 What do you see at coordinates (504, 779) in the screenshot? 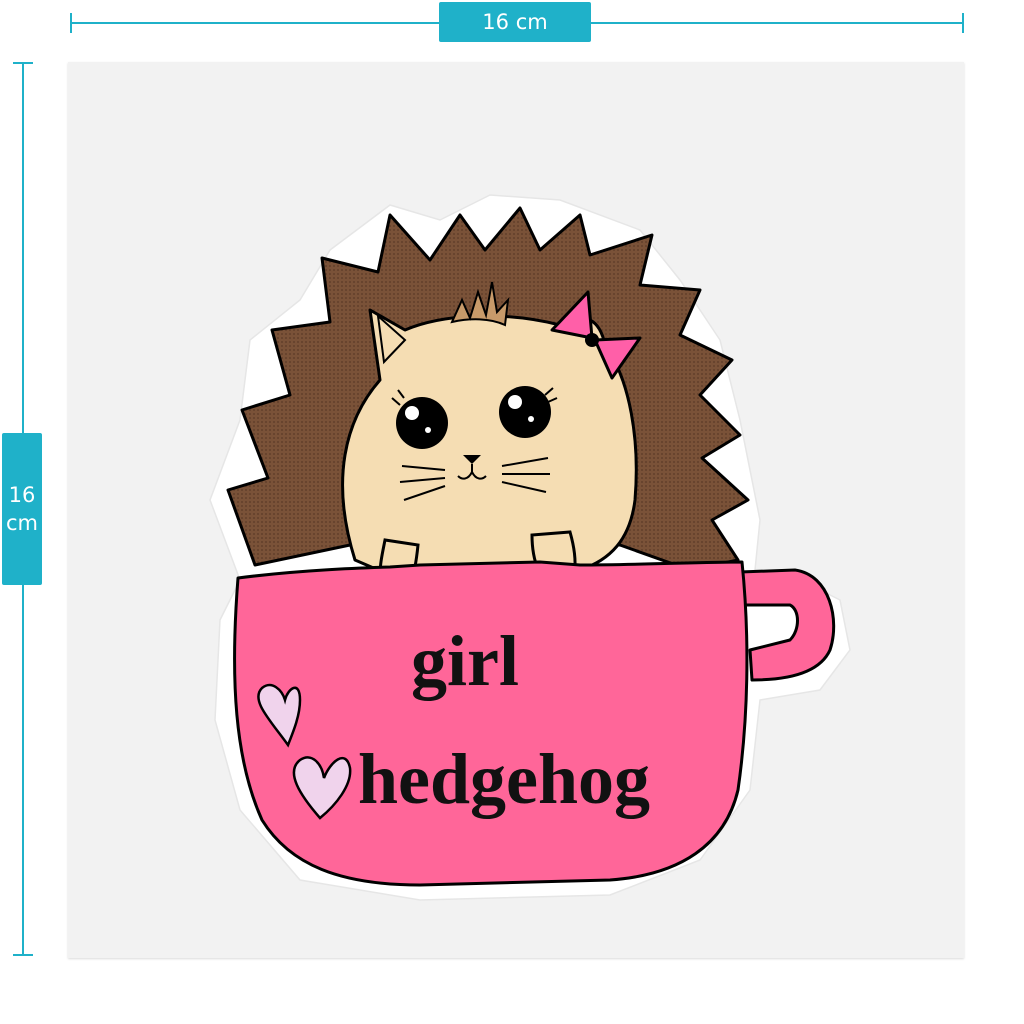
I see `cup-text-line2: hedgehog` at bounding box center [504, 779].